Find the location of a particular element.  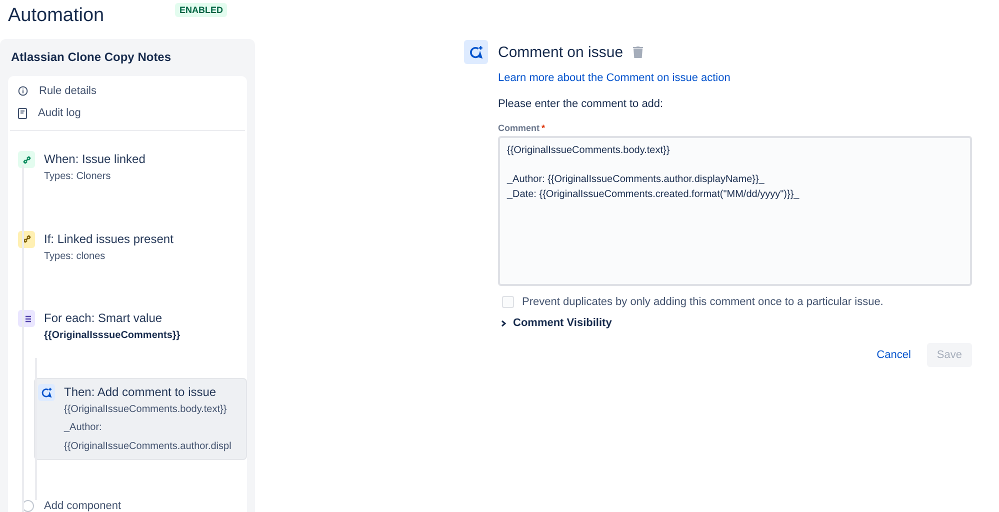

rule-name: Atlassian Clone Copy Notes is located at coordinates (91, 57).